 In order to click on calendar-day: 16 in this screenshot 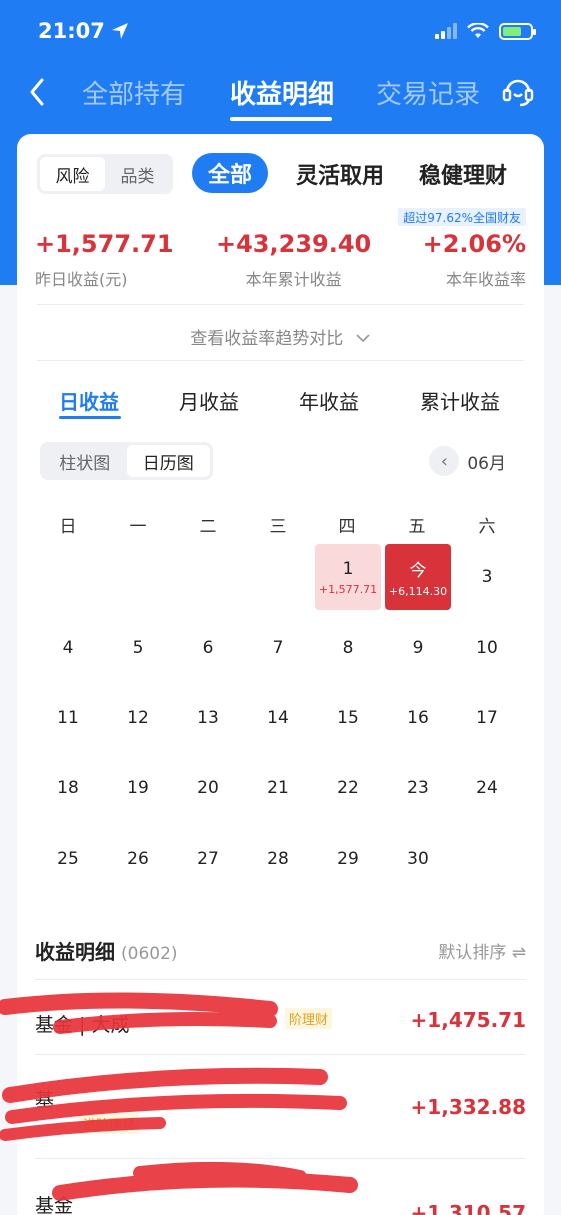, I will do `click(418, 718)`.